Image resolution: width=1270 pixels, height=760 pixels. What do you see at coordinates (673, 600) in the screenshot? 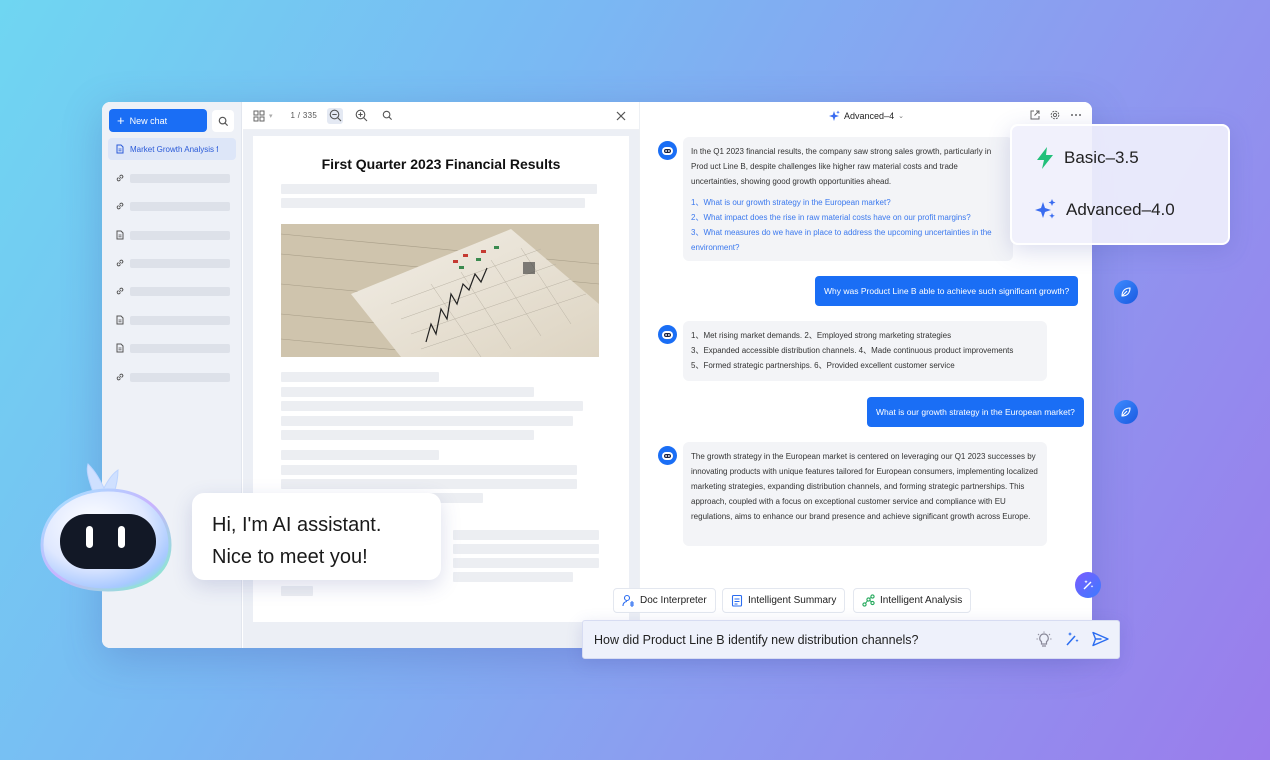
I see `chip-label: Doc Interpreter` at bounding box center [673, 600].